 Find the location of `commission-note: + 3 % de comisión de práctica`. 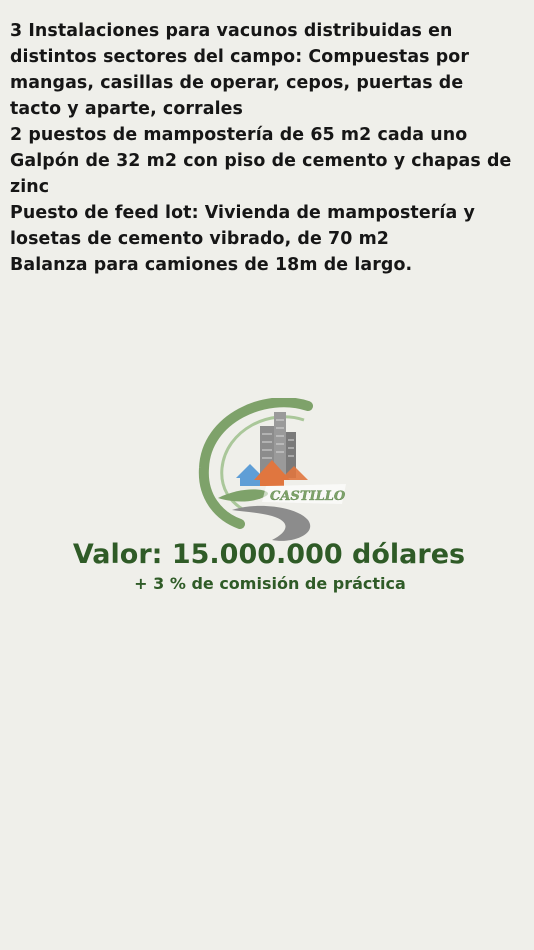

commission-note: + 3 % de comisión de práctica is located at coordinates (270, 583).